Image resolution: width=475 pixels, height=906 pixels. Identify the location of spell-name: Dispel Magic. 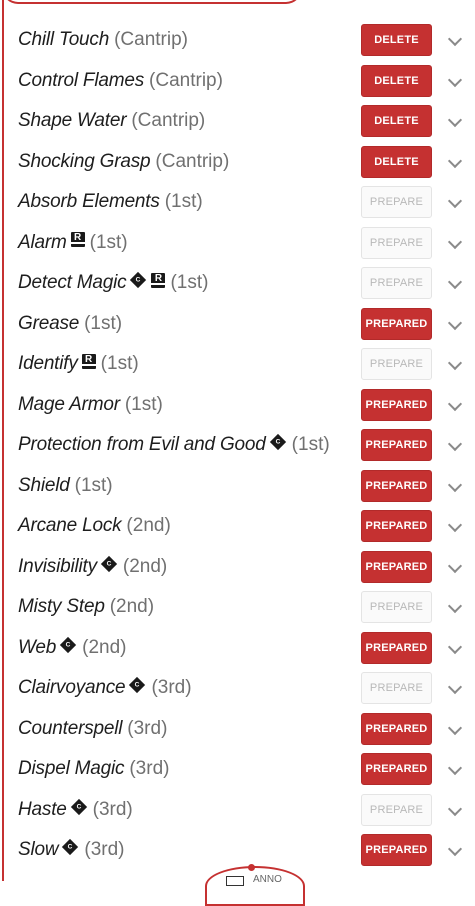
(71, 769).